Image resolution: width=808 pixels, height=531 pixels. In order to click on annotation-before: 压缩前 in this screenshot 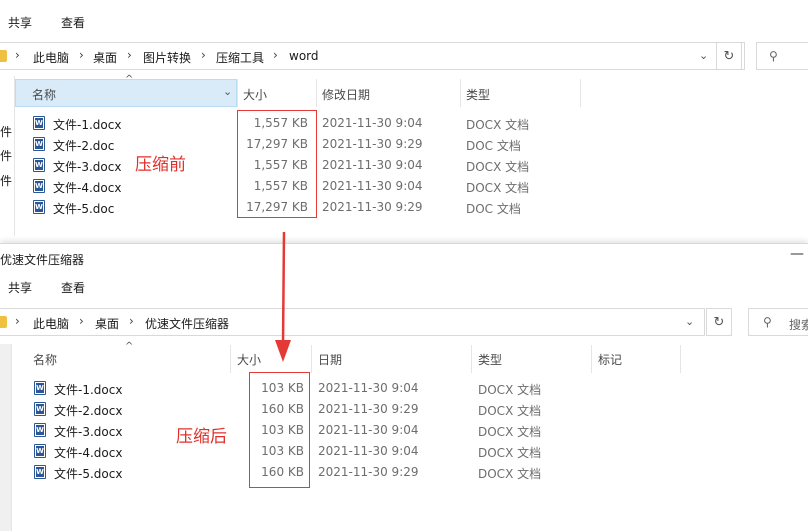, I will do `click(160, 165)`.